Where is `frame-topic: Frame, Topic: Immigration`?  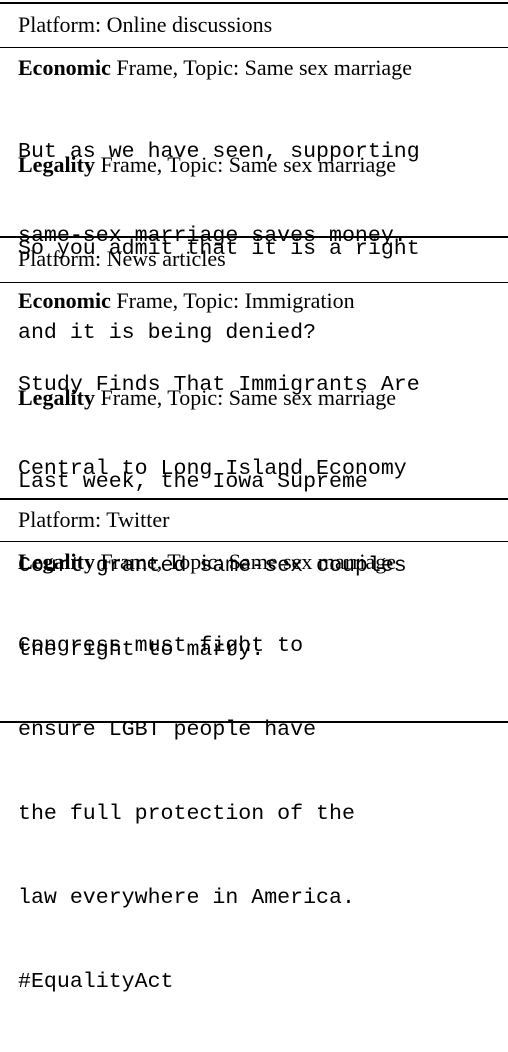
frame-topic: Frame, Topic: Immigration is located at coordinates (232, 300).